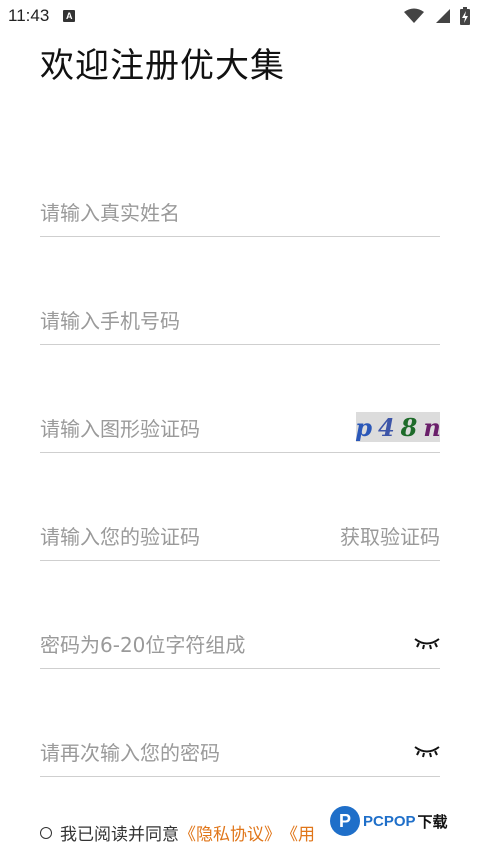 The width and height of the screenshot is (480, 854). I want to click on watermark-text: PCPOP, so click(389, 821).